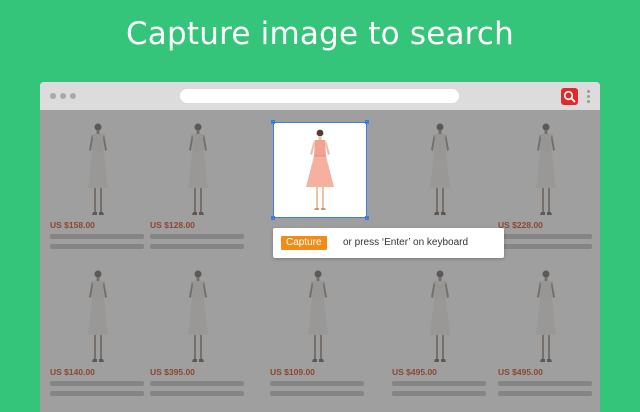 Image resolution: width=640 pixels, height=412 pixels. I want to click on capture-hint: or press ‘Enter’ on keyboard, so click(406, 242).